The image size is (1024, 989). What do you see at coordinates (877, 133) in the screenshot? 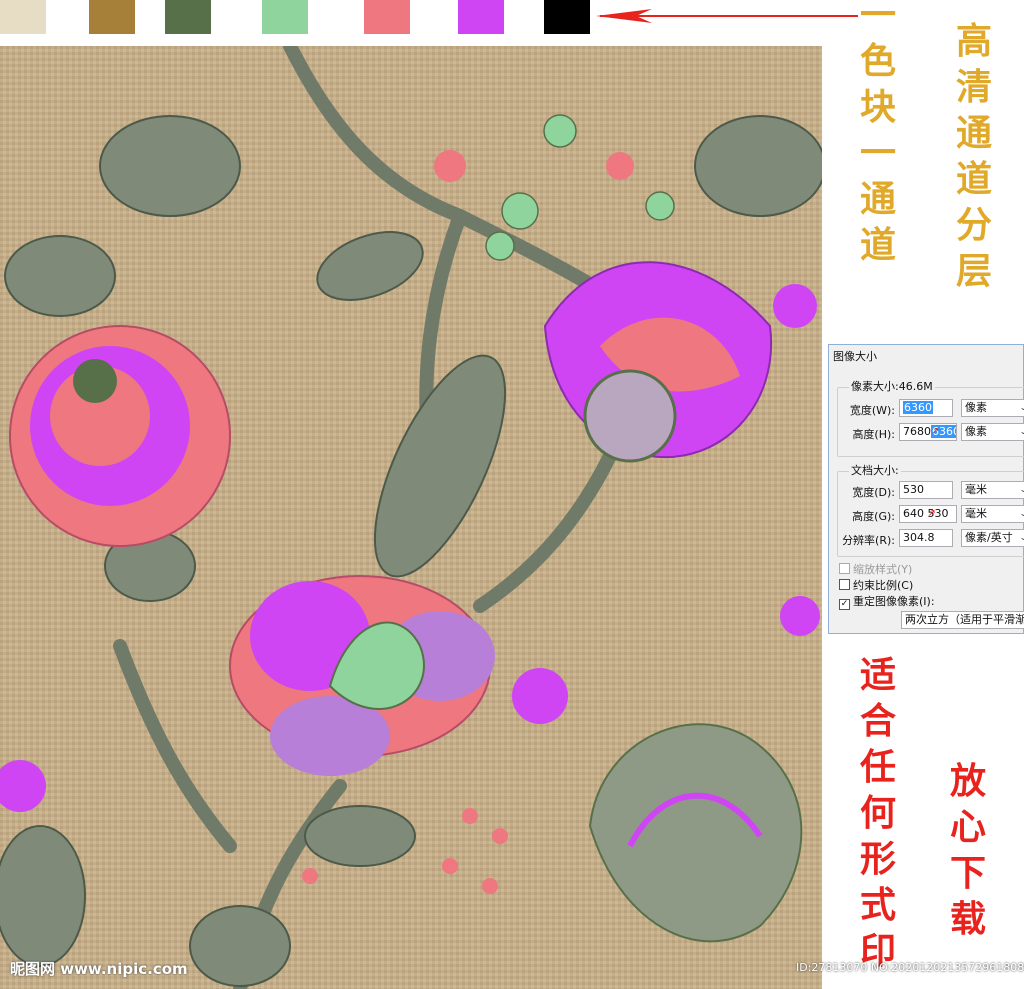
I see `vertical-text-one-color-one-channel: 一 色 块 一 通 道` at bounding box center [877, 133].